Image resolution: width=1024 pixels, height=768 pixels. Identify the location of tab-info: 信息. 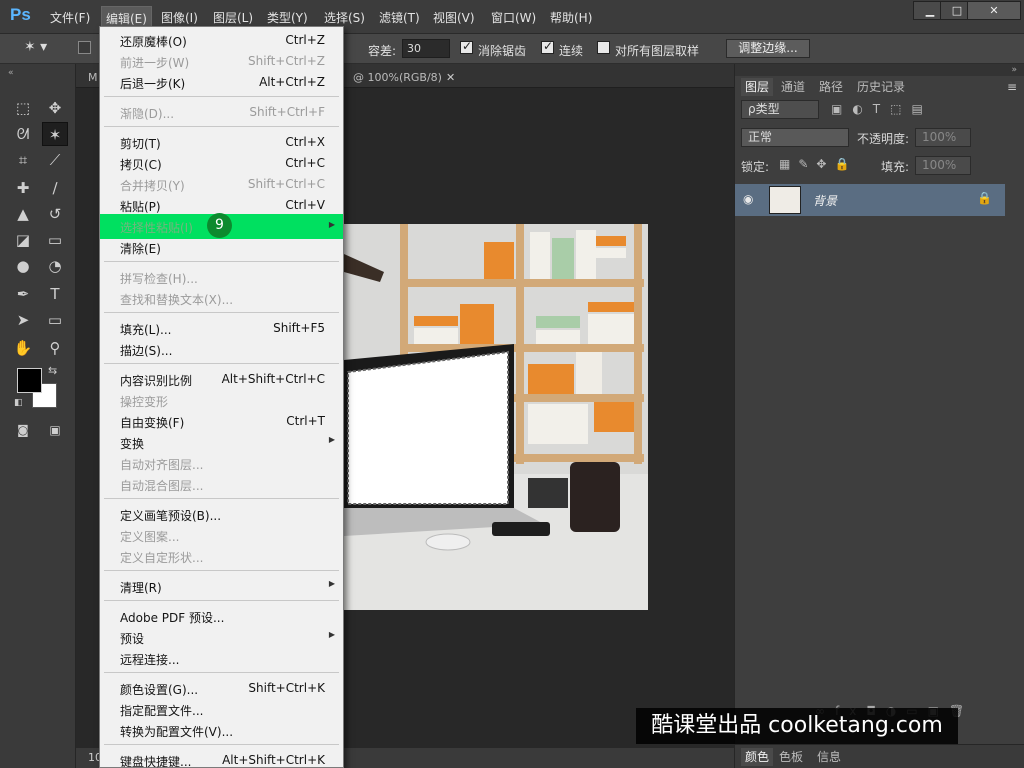
(829, 757).